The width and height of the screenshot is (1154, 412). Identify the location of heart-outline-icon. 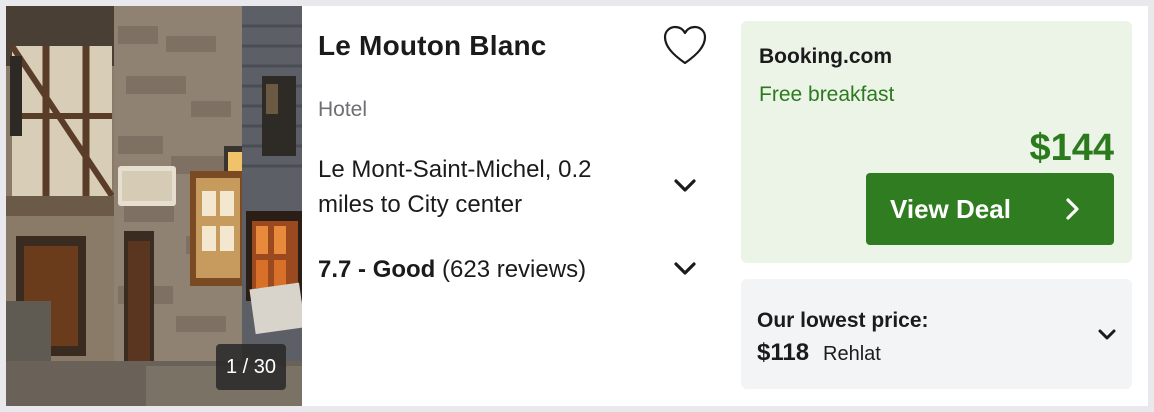
(685, 45).